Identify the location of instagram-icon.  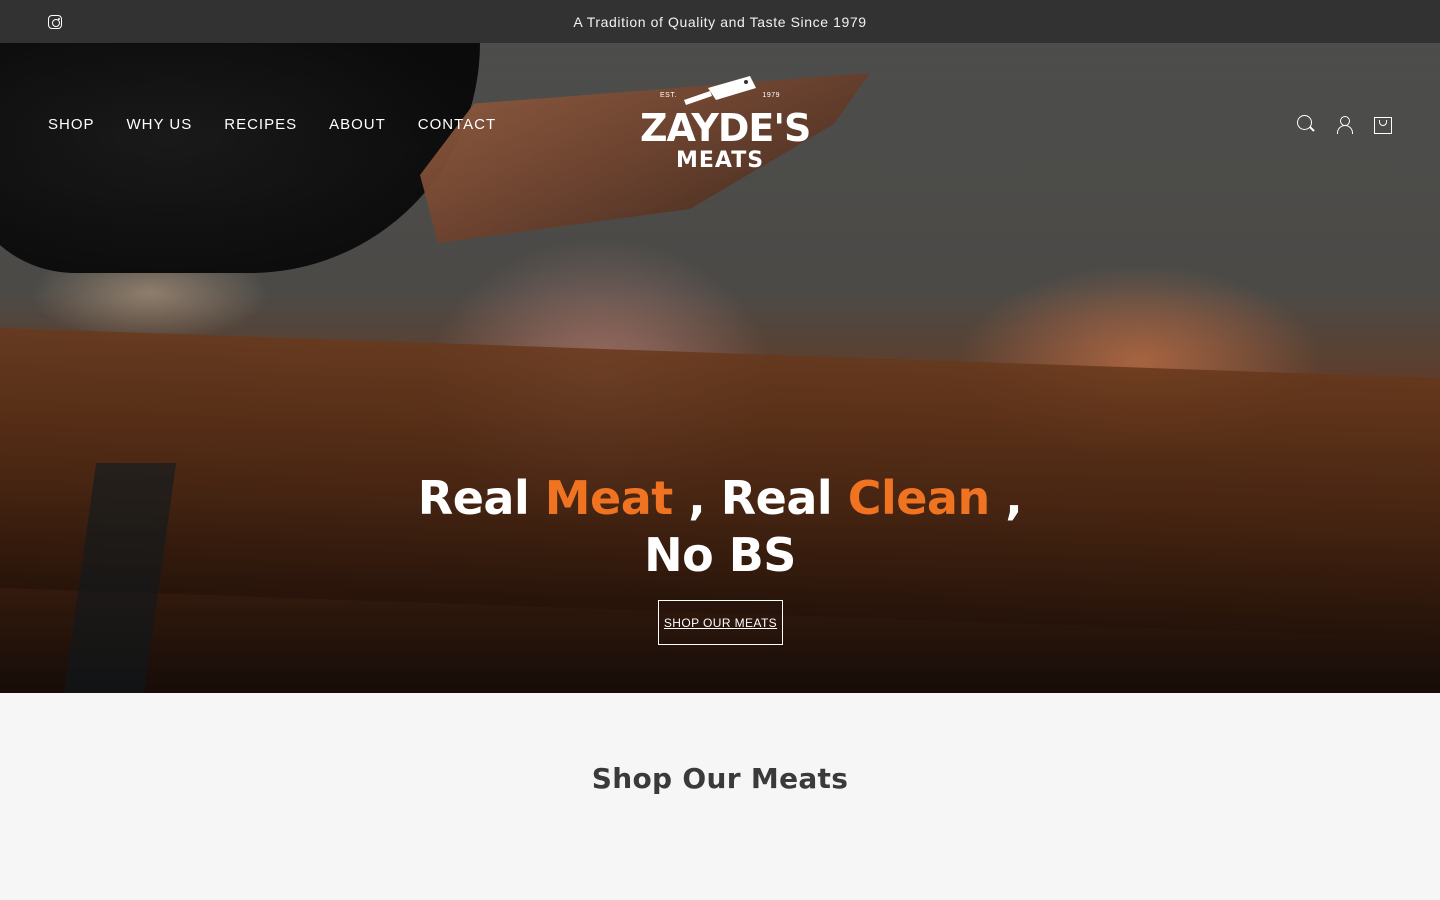
(55, 22).